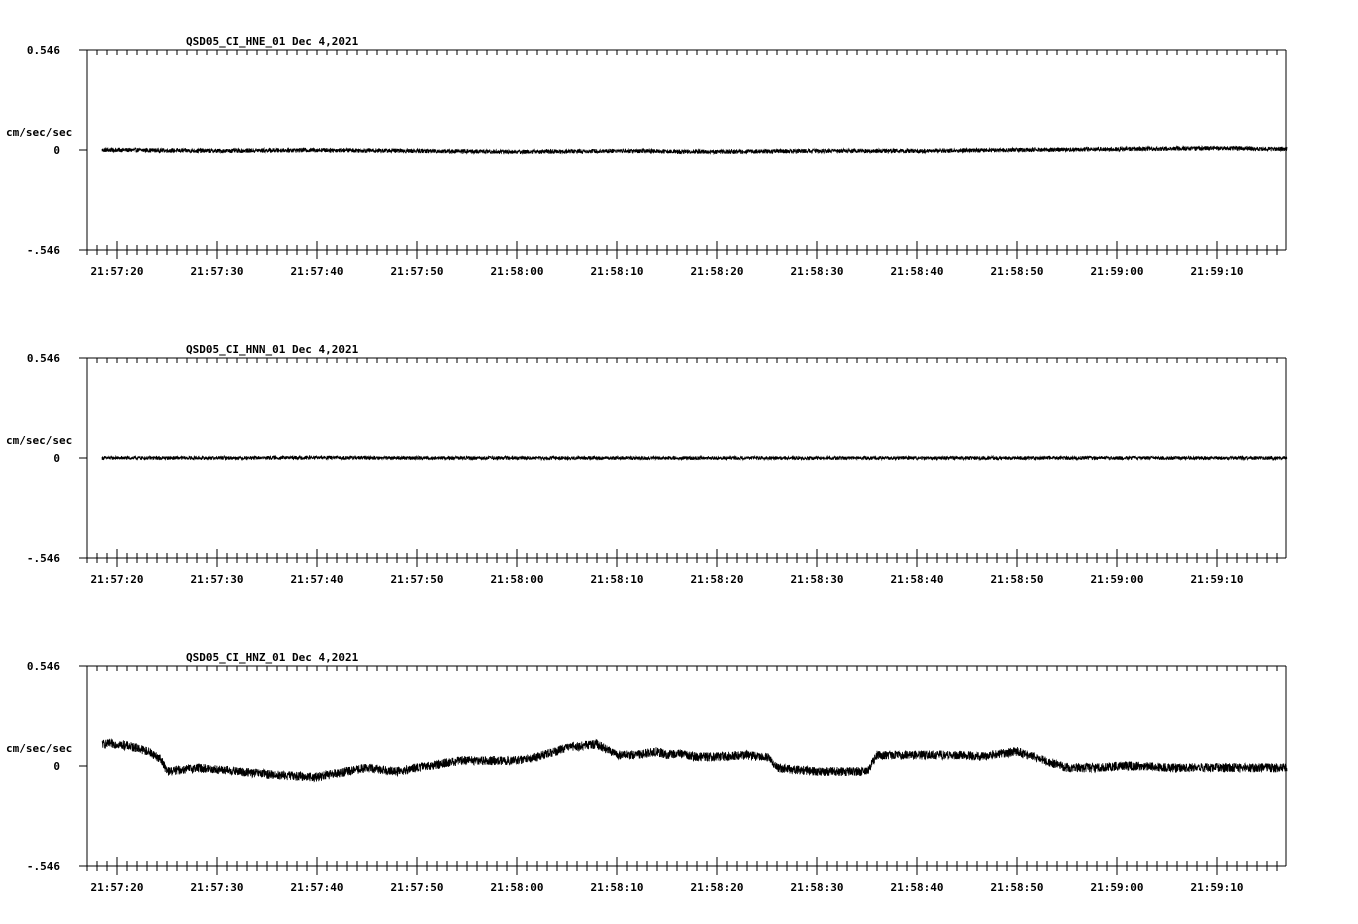  Describe the element at coordinates (272, 349) in the screenshot. I see `chart-title: QSD05_CI_HNN_01 Dec 4,2021` at that location.